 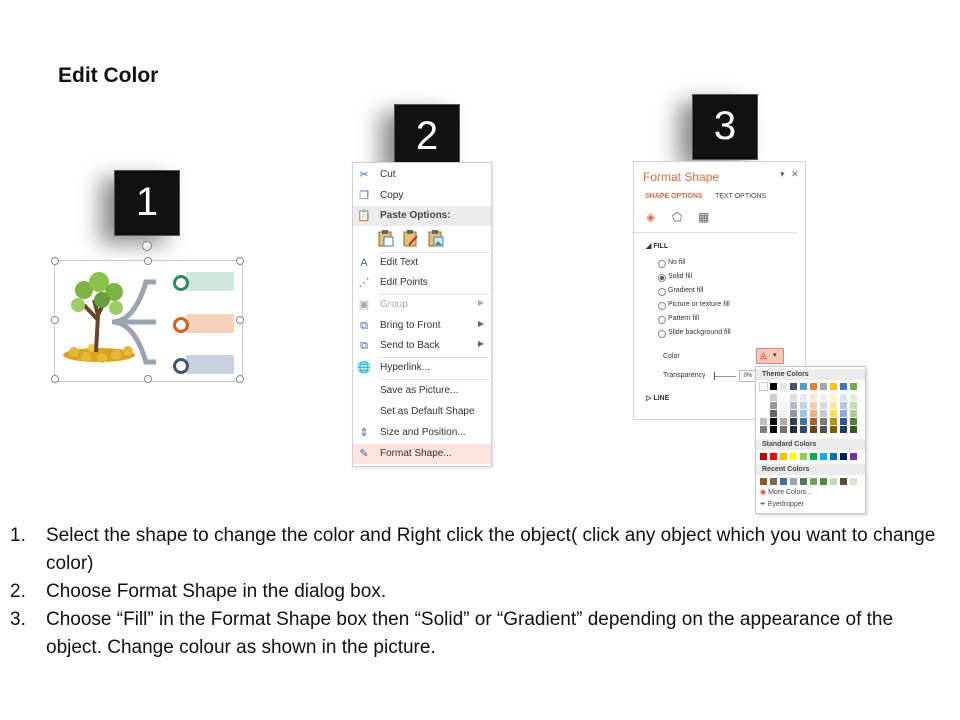 I want to click on radio-gradient-fill, so click(x=662, y=292).